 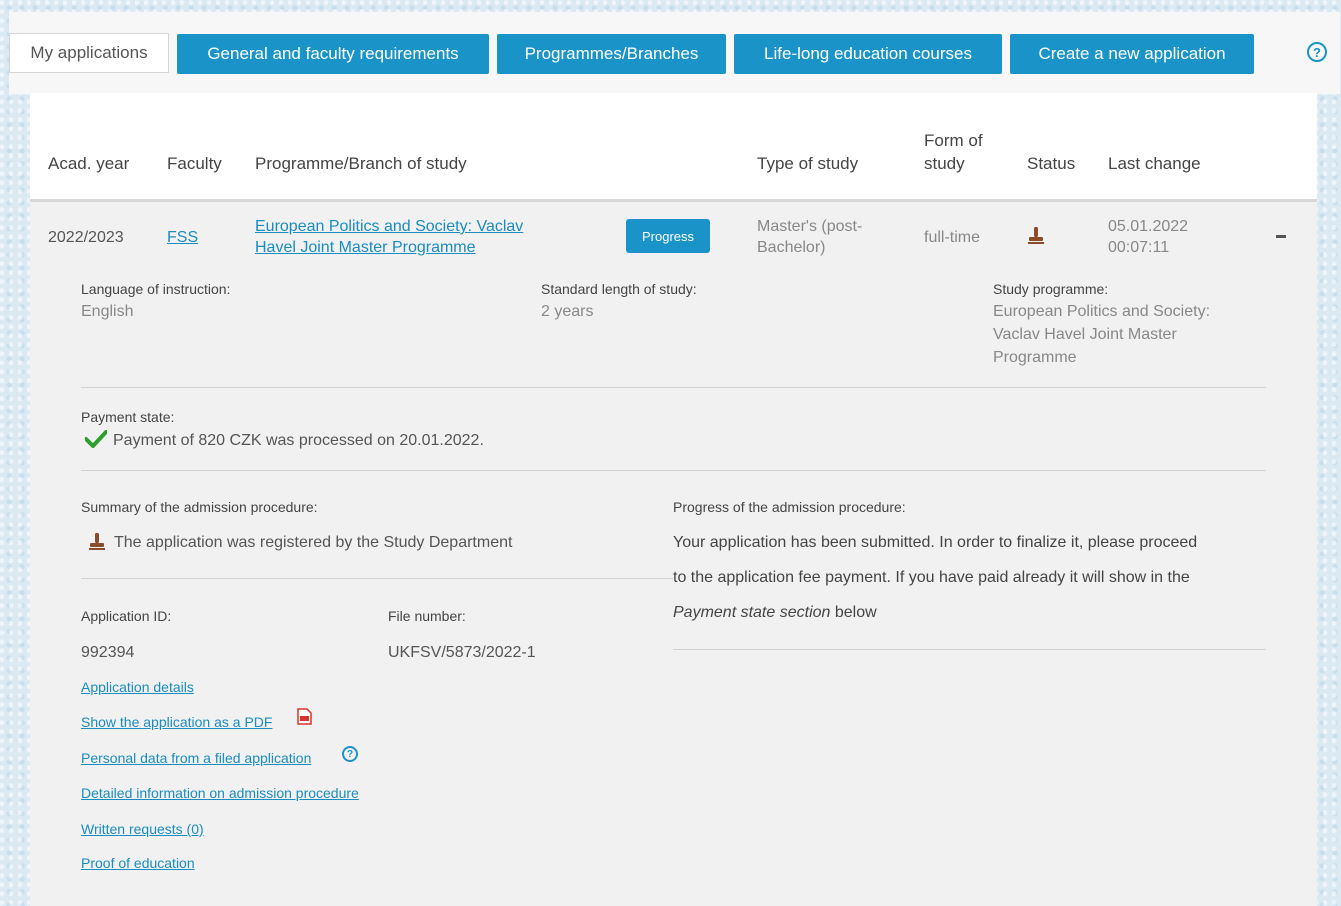 I want to click on checkmark-icon, so click(x=96, y=439).